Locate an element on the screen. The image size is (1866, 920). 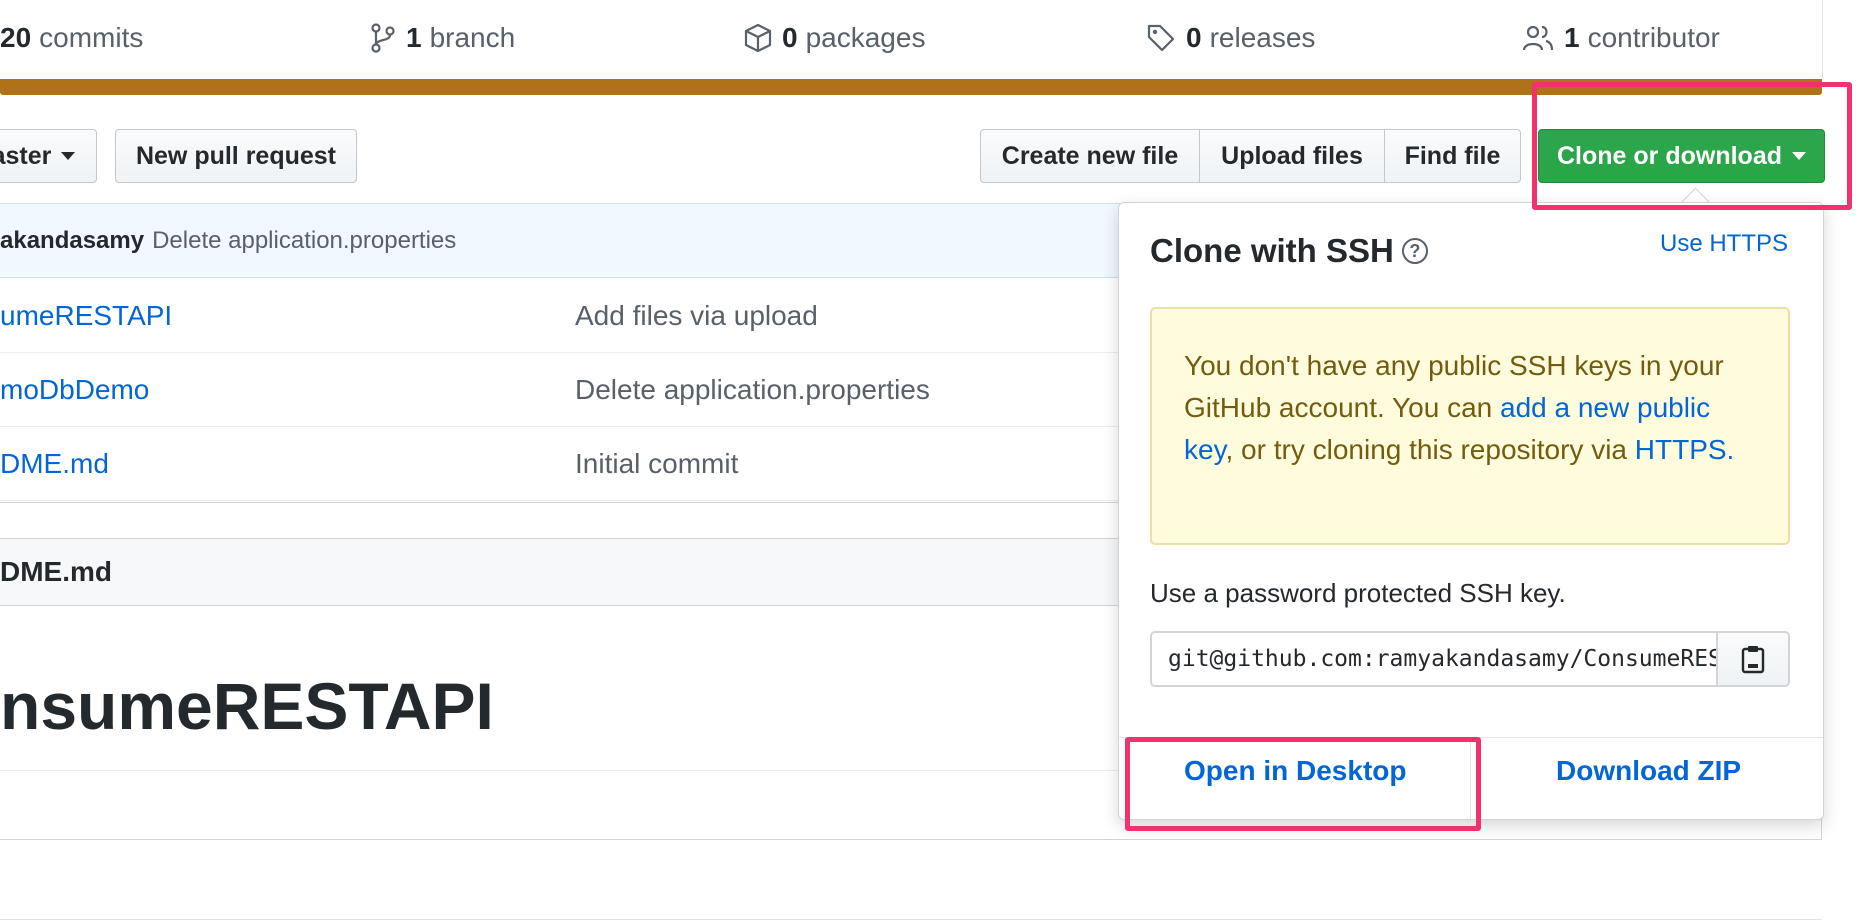
branch-label: branch is located at coordinates (472, 37).